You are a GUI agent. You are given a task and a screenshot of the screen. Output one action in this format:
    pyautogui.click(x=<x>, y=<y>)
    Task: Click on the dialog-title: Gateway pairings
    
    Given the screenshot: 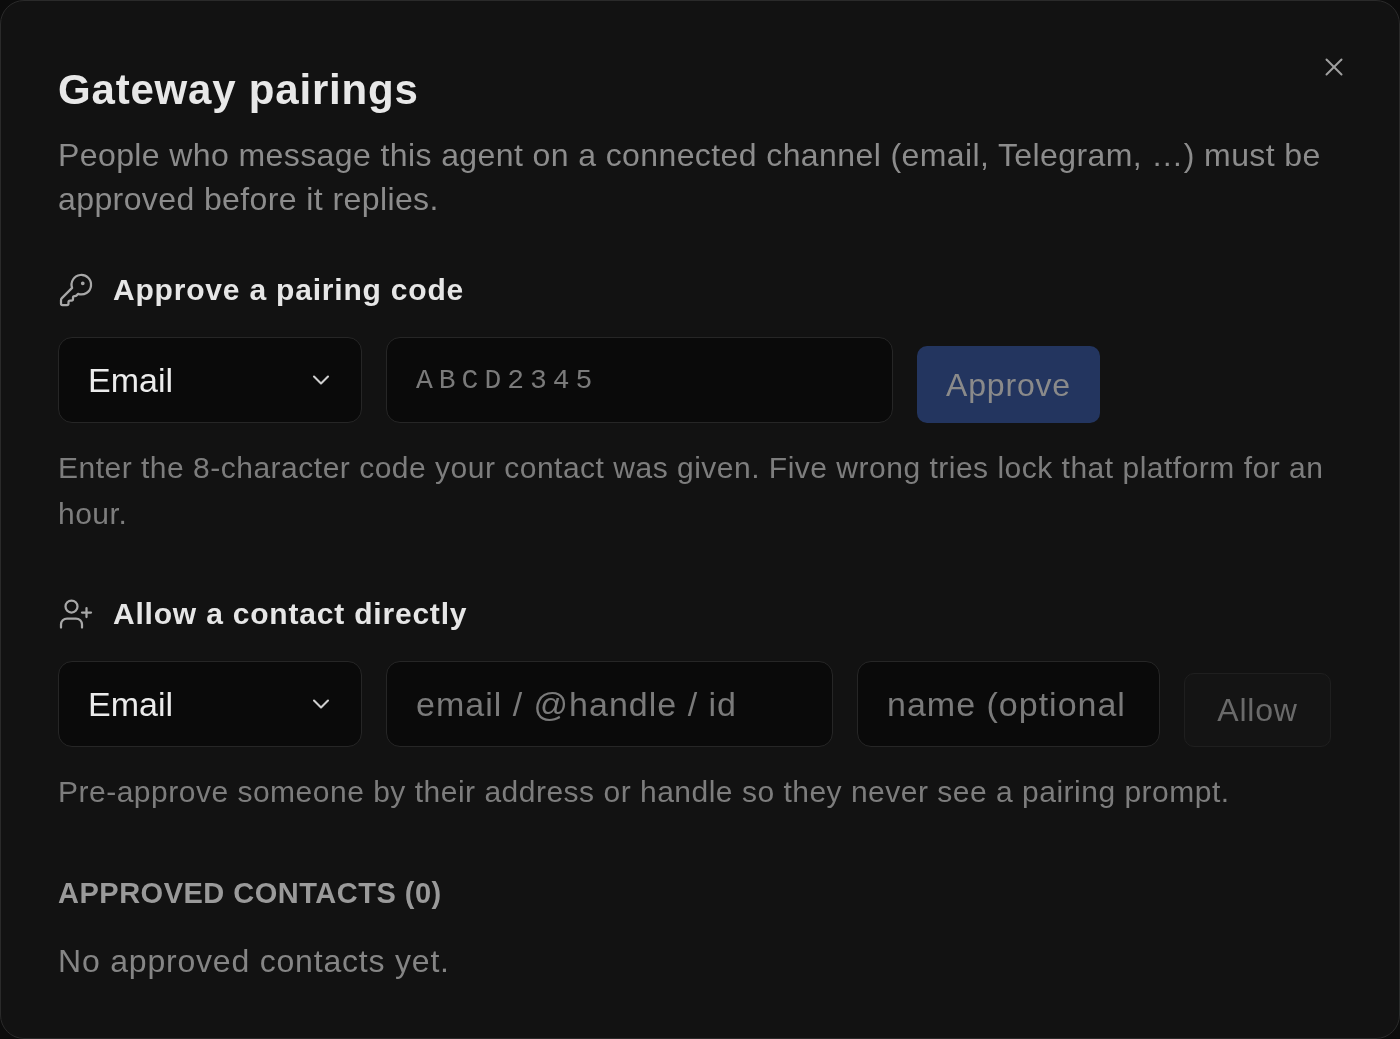 What is the action you would take?
    pyautogui.click(x=238, y=90)
    